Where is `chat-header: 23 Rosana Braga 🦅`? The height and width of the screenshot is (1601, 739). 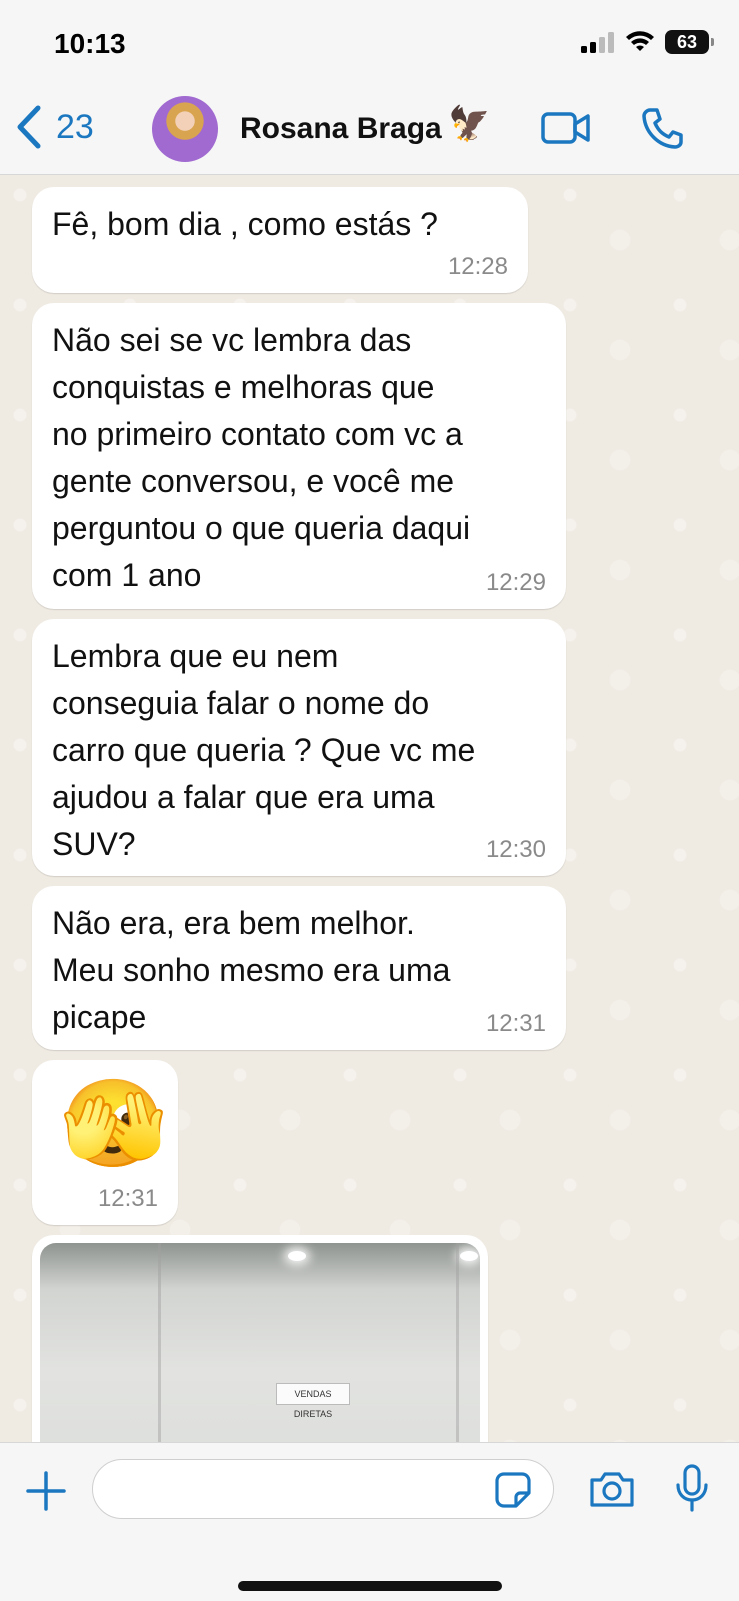
chat-header: 23 Rosana Braga 🦅 is located at coordinates (369, 131).